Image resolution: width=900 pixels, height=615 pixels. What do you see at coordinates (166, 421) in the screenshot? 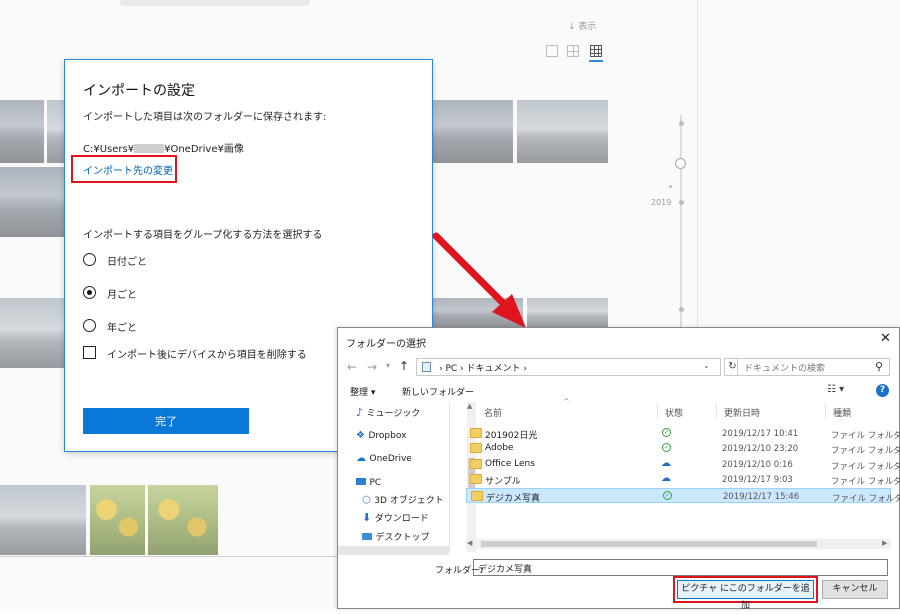
I see `done-button: 完了` at bounding box center [166, 421].